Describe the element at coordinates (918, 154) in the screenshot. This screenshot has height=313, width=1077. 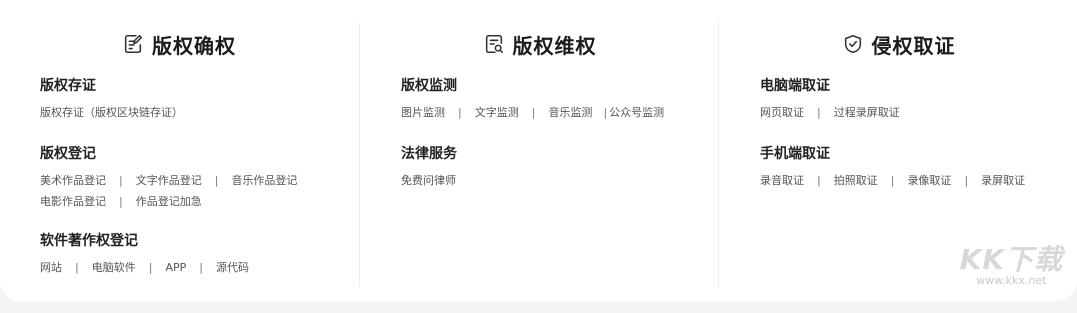
I see `group-title: 手机端取证` at that location.